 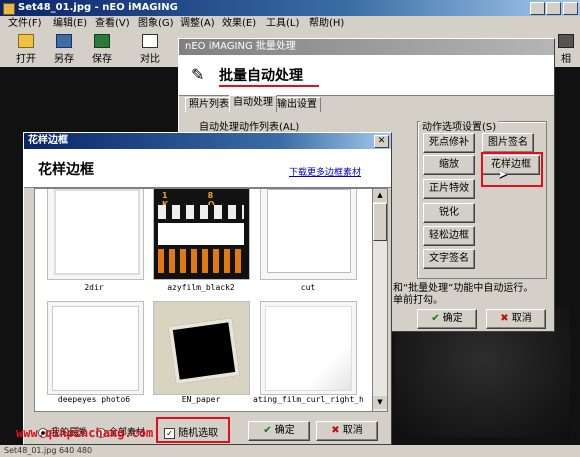 What do you see at coordinates (284, 430) in the screenshot?
I see `frame-ok-label: 确定` at bounding box center [284, 430].